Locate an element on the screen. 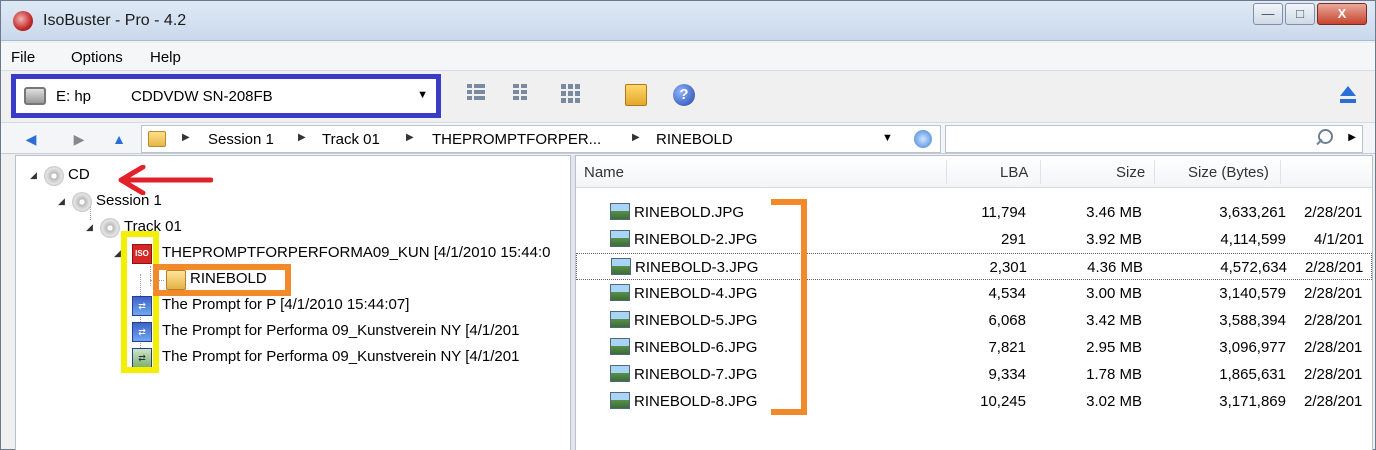  file-name: RINEBOLD-4.JPG is located at coordinates (696, 293).